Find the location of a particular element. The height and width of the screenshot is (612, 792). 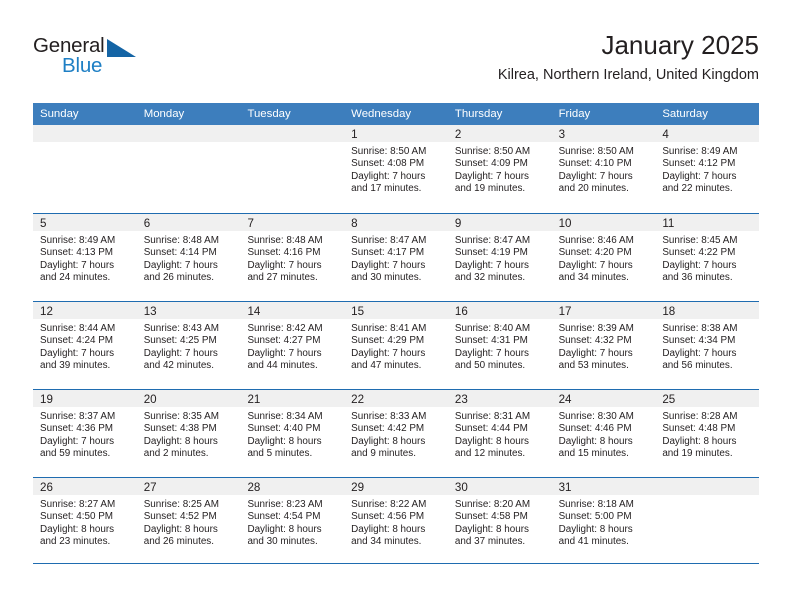

day-number-strip: 30 is located at coordinates (499, 486).